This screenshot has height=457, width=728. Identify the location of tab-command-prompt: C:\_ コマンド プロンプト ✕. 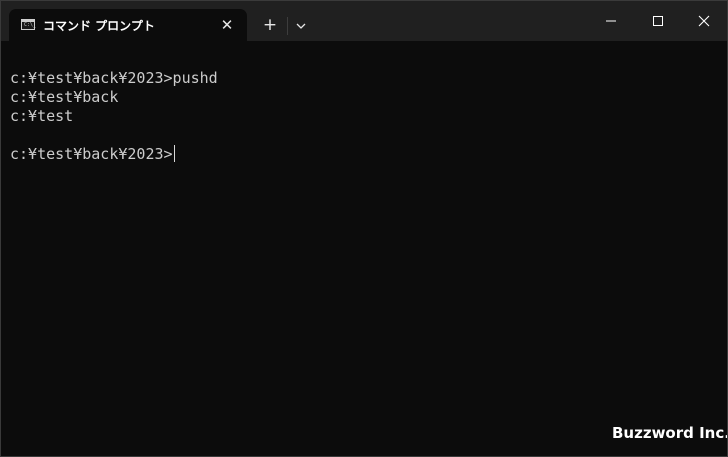
(128, 25).